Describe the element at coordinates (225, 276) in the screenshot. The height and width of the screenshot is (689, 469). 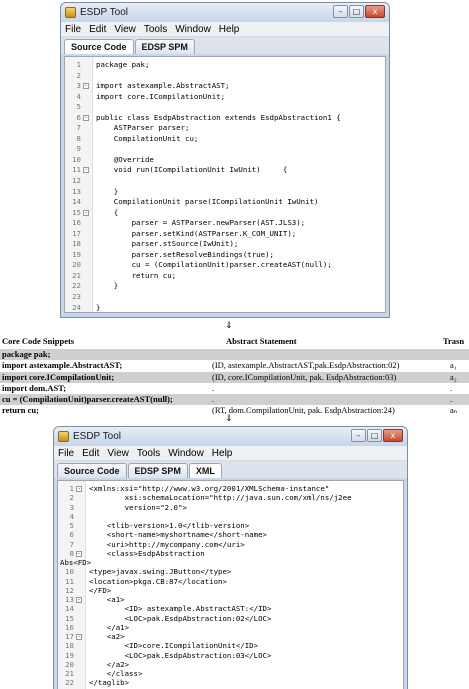
I see `code-line: 21 return cu;` at that location.